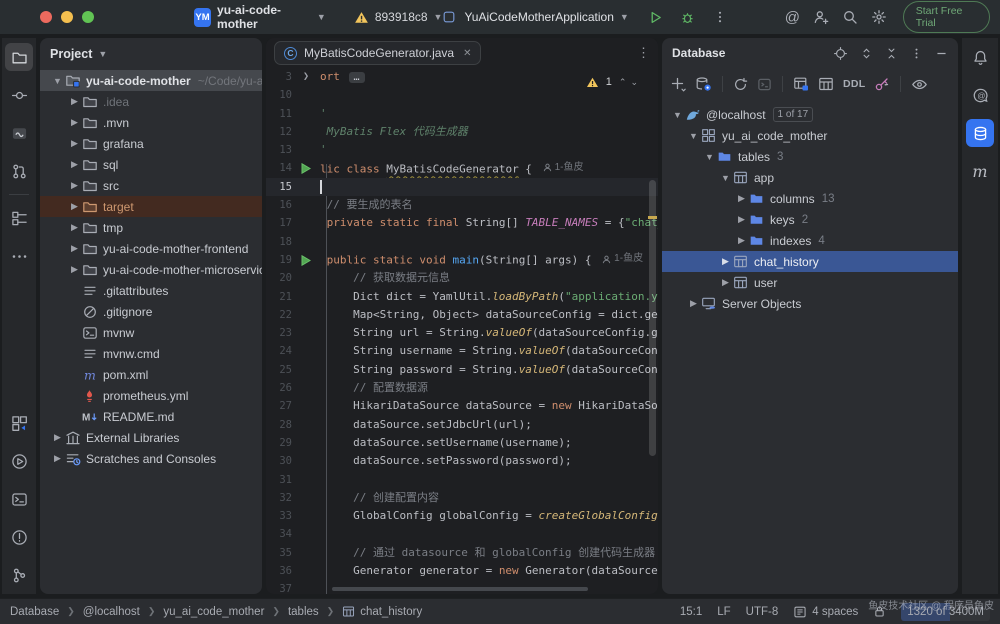 This screenshot has height=624, width=1000. What do you see at coordinates (151, 206) in the screenshot?
I see `tree-item-target: ▶ target` at bounding box center [151, 206].